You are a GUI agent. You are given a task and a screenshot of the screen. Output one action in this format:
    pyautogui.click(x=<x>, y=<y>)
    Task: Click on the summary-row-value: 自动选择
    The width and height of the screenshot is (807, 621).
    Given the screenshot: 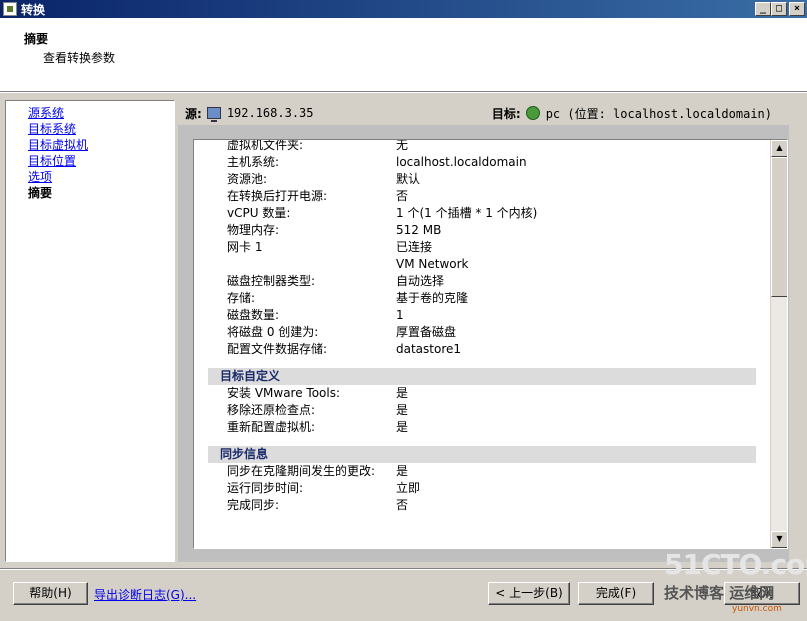 What is the action you would take?
    pyautogui.click(x=420, y=281)
    